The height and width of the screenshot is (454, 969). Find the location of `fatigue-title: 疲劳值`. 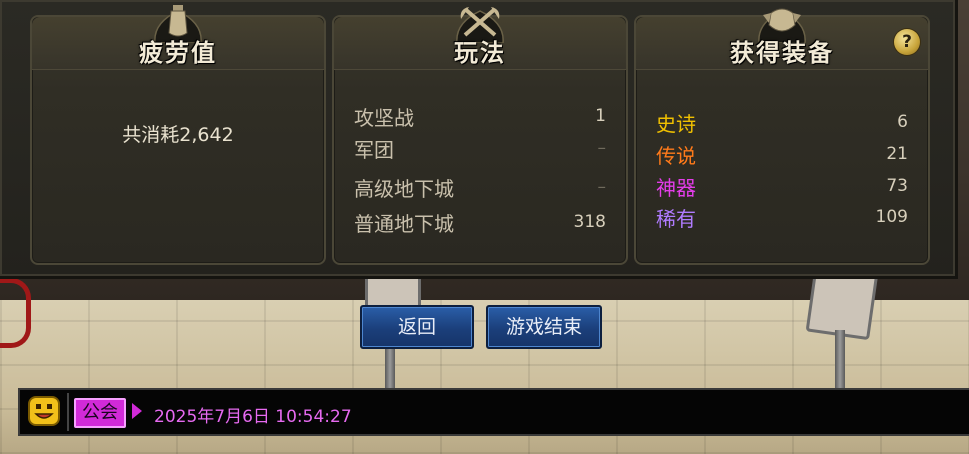

fatigue-title: 疲劳值 is located at coordinates (178, 52).